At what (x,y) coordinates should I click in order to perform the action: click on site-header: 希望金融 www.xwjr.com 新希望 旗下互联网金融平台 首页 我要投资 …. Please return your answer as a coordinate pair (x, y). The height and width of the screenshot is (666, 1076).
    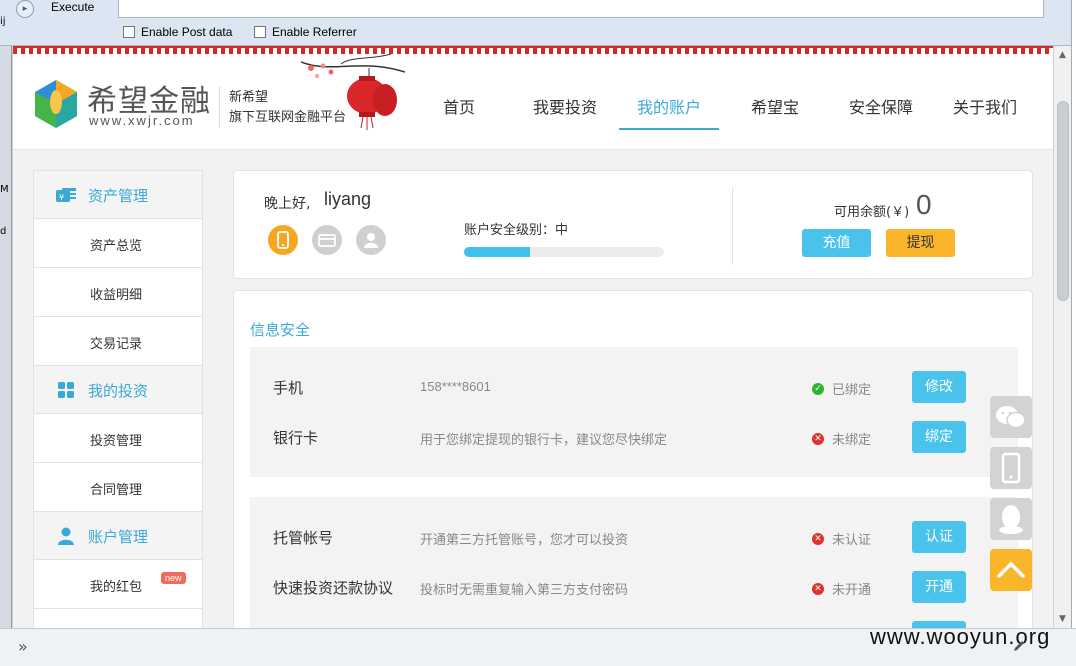
    Looking at the image, I should click on (533, 102).